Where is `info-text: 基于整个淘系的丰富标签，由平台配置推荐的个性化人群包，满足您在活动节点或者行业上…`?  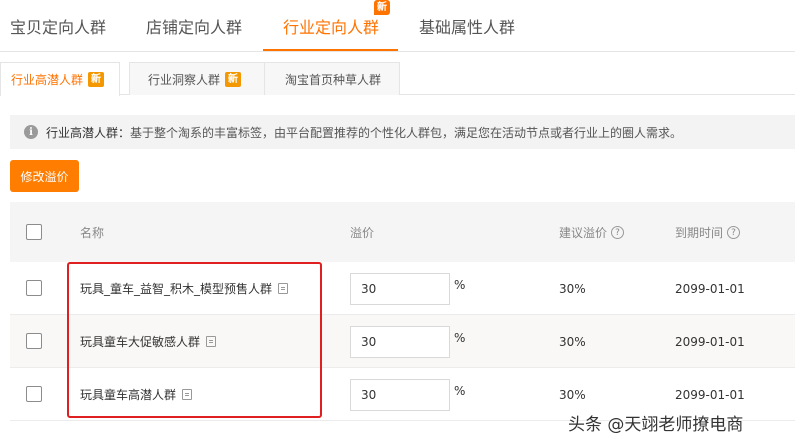
info-text: 基于整个淘系的丰富标签，由平台配置推荐的个性化人群包，满足您在活动节点或者行业上… is located at coordinates (406, 132).